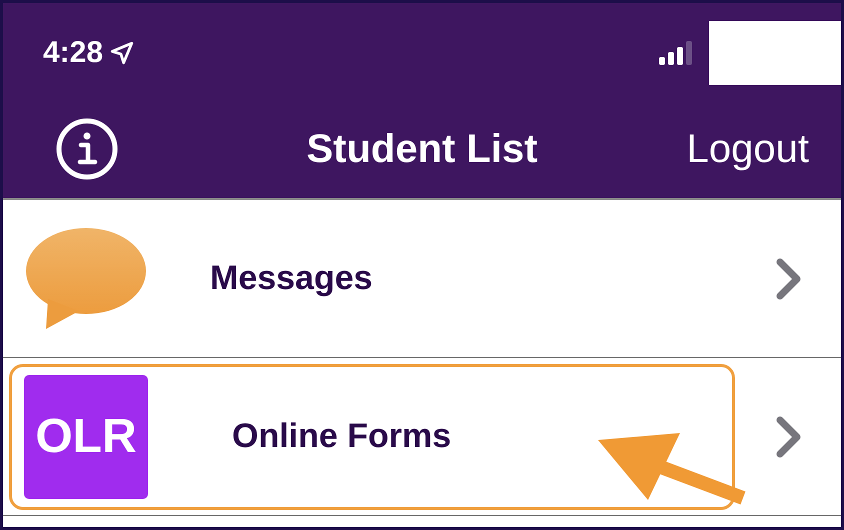 Image resolution: width=844 pixels, height=530 pixels. What do you see at coordinates (73, 53) in the screenshot?
I see `status-time: 4:28` at bounding box center [73, 53].